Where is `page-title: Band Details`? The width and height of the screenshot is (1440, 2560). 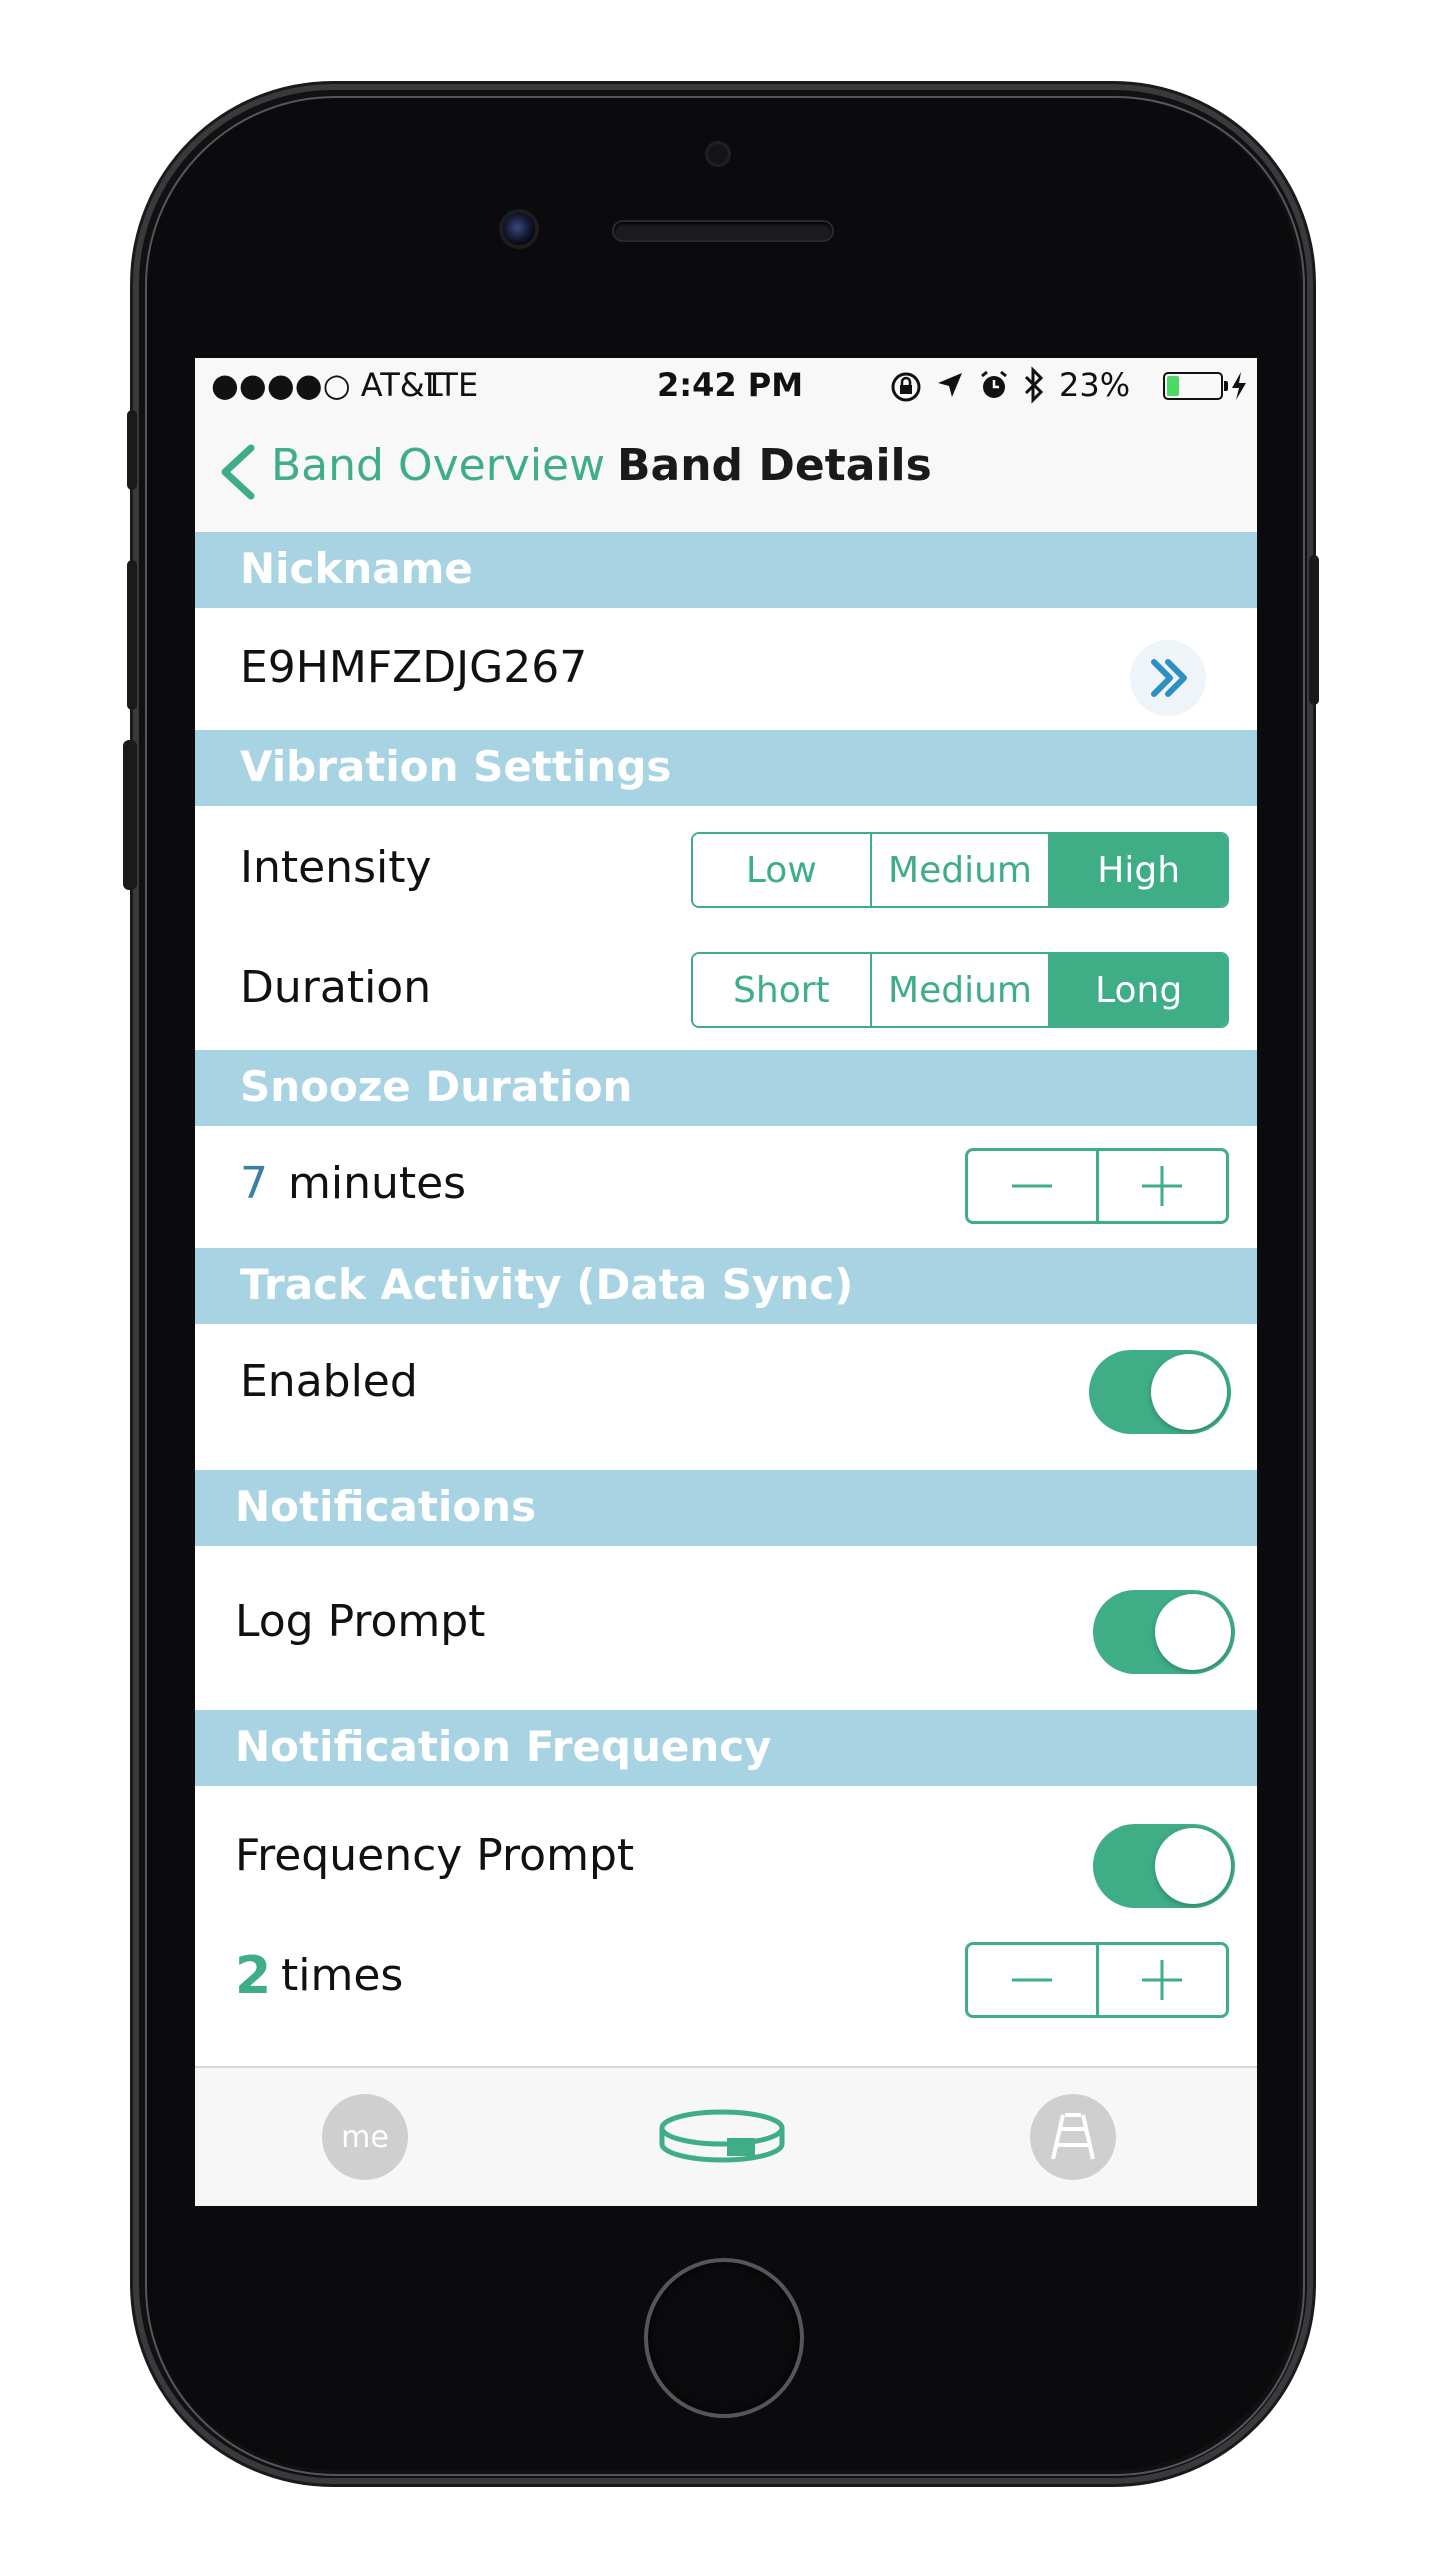 page-title: Band Details is located at coordinates (774, 465).